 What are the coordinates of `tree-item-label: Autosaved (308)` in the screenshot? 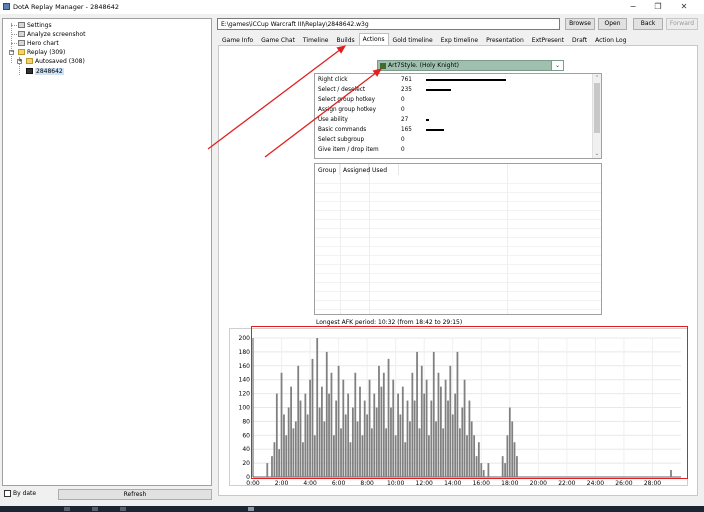 It's located at (60, 61).